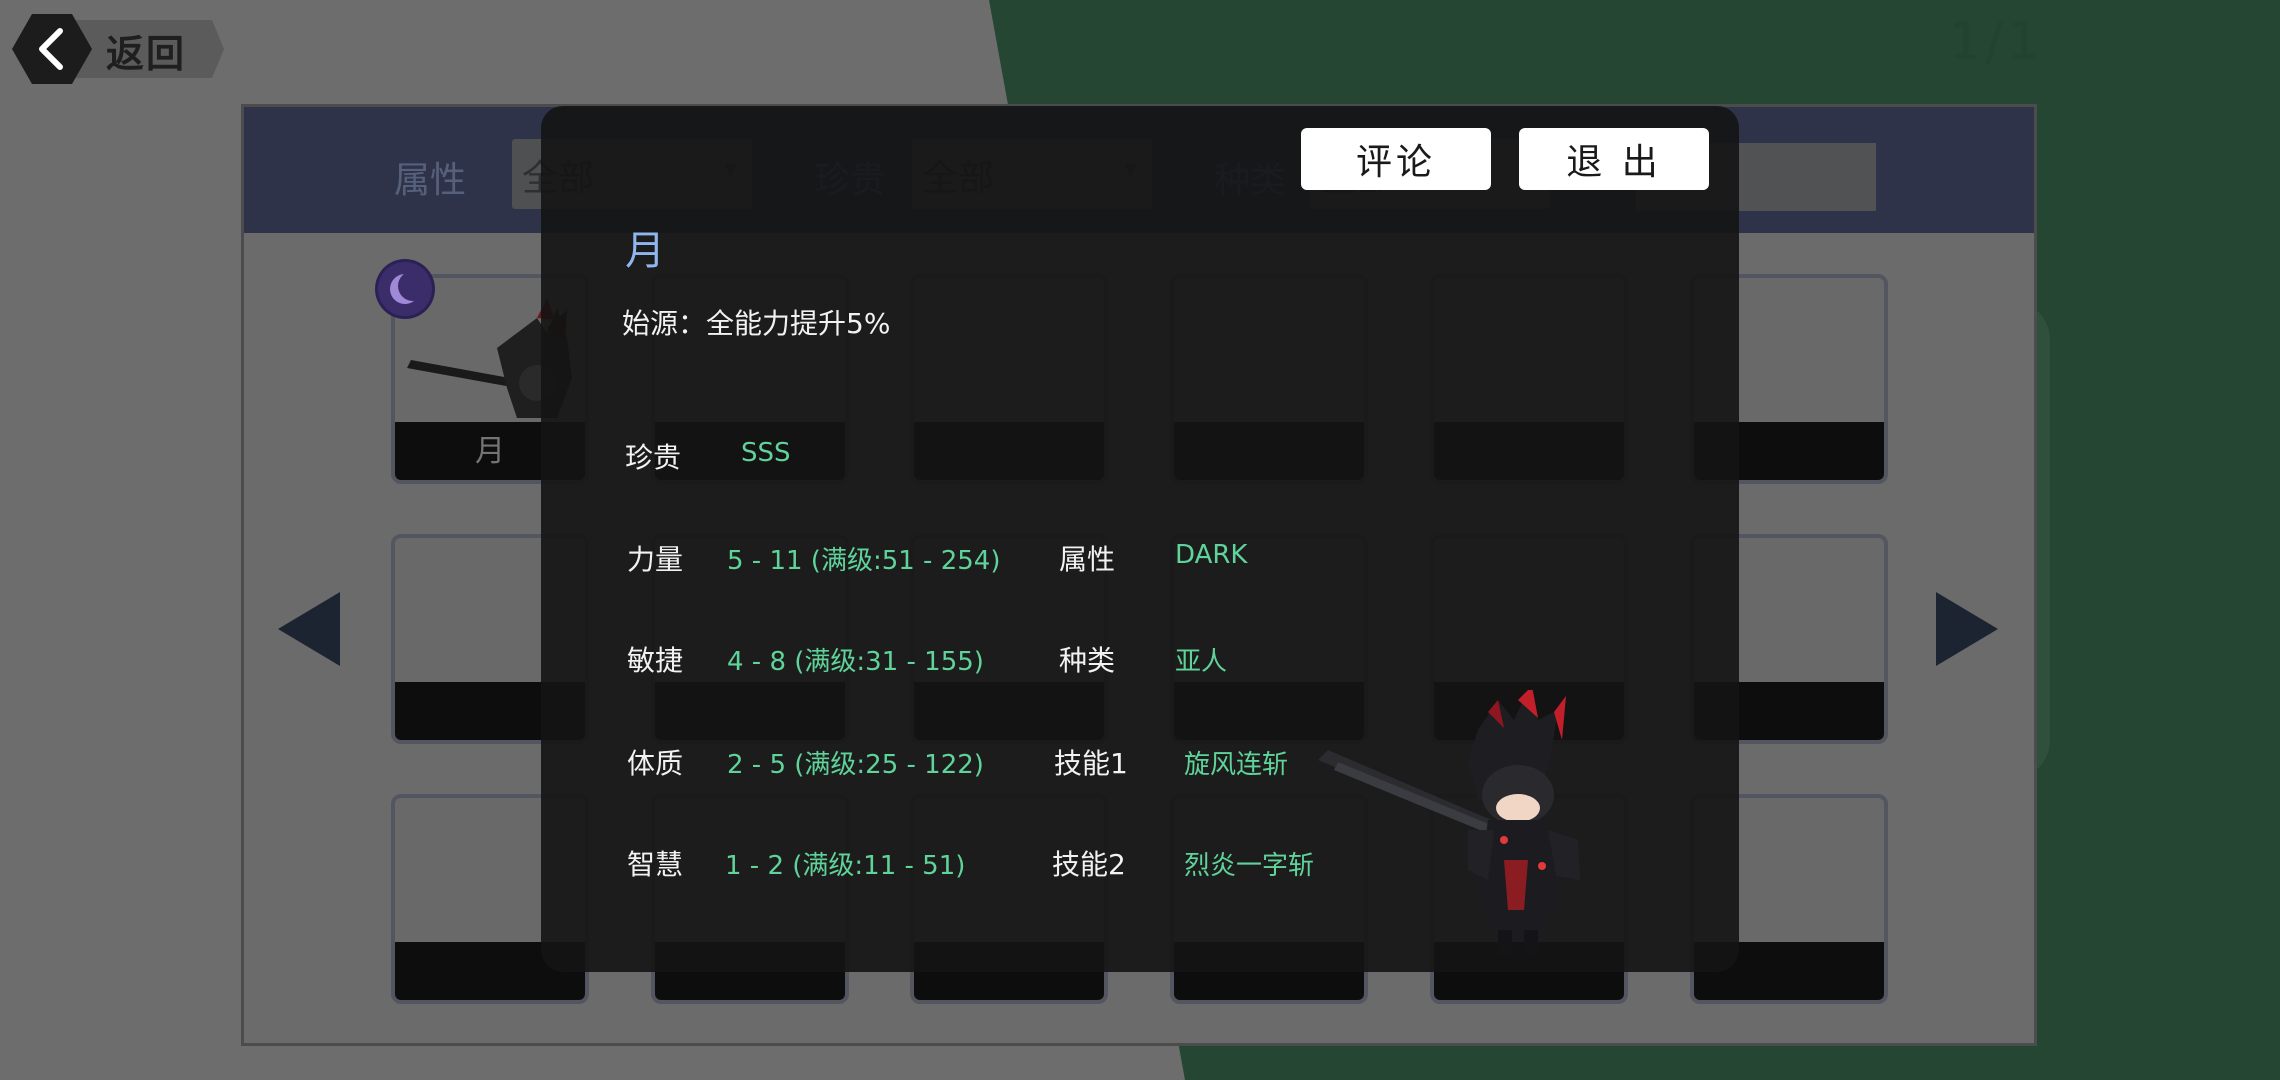 This screenshot has height=1080, width=2280. Describe the element at coordinates (1396, 159) in the screenshot. I see `comment-button: 评论` at that location.